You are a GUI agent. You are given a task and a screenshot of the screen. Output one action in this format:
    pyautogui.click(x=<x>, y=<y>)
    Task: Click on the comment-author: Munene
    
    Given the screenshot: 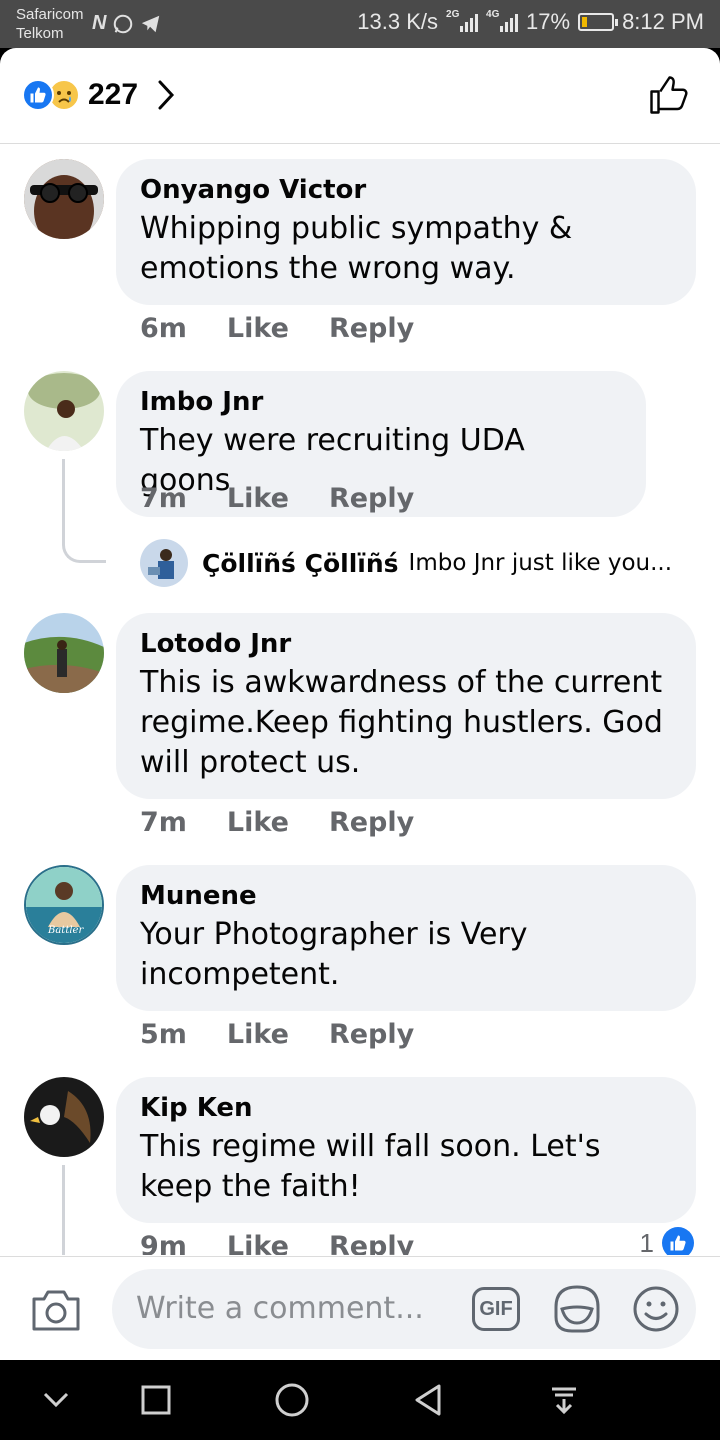 What is the action you would take?
    pyautogui.click(x=406, y=896)
    